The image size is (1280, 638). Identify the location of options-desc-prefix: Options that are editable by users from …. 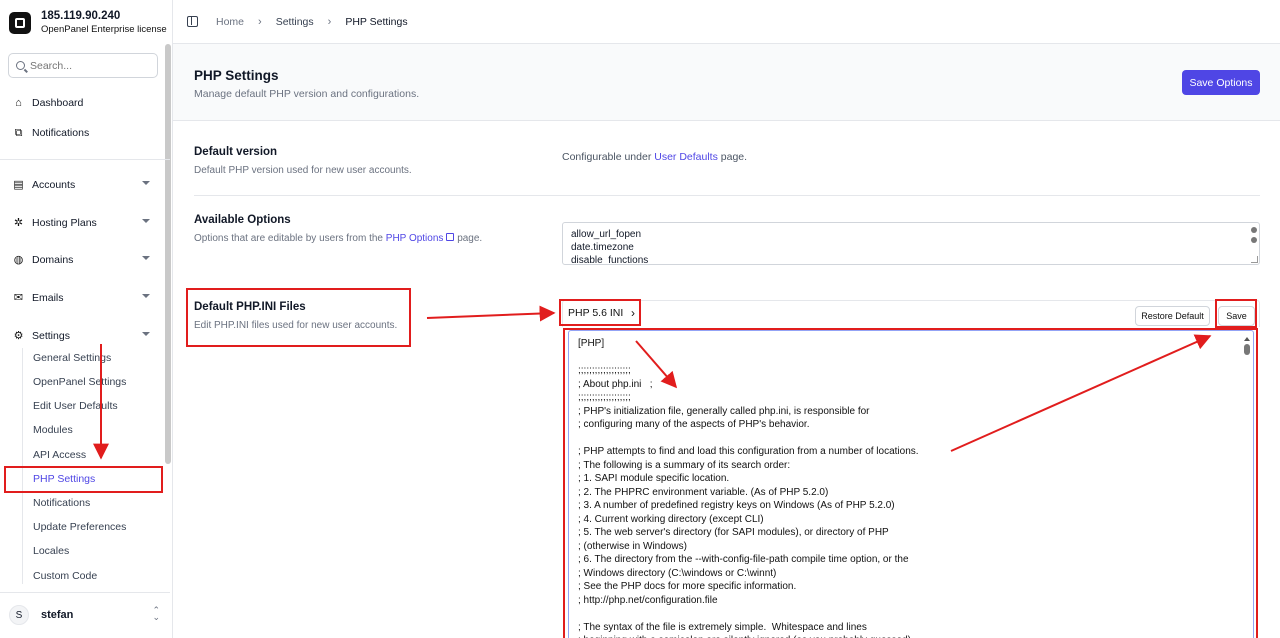
(288, 238).